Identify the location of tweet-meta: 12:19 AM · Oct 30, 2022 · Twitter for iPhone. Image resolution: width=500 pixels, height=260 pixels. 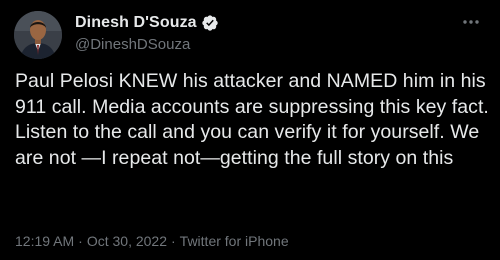
(152, 241).